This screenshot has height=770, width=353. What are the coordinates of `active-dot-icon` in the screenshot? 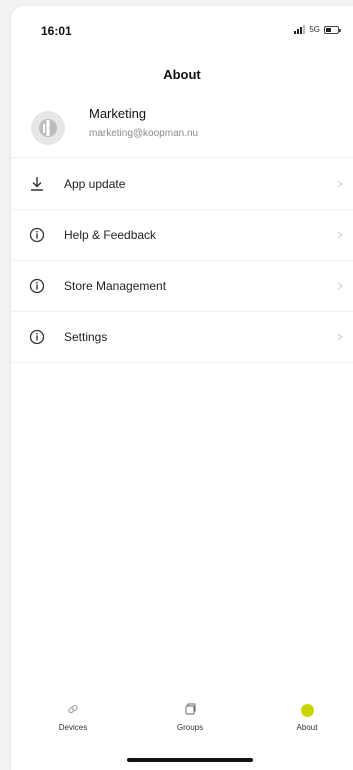 It's located at (307, 710).